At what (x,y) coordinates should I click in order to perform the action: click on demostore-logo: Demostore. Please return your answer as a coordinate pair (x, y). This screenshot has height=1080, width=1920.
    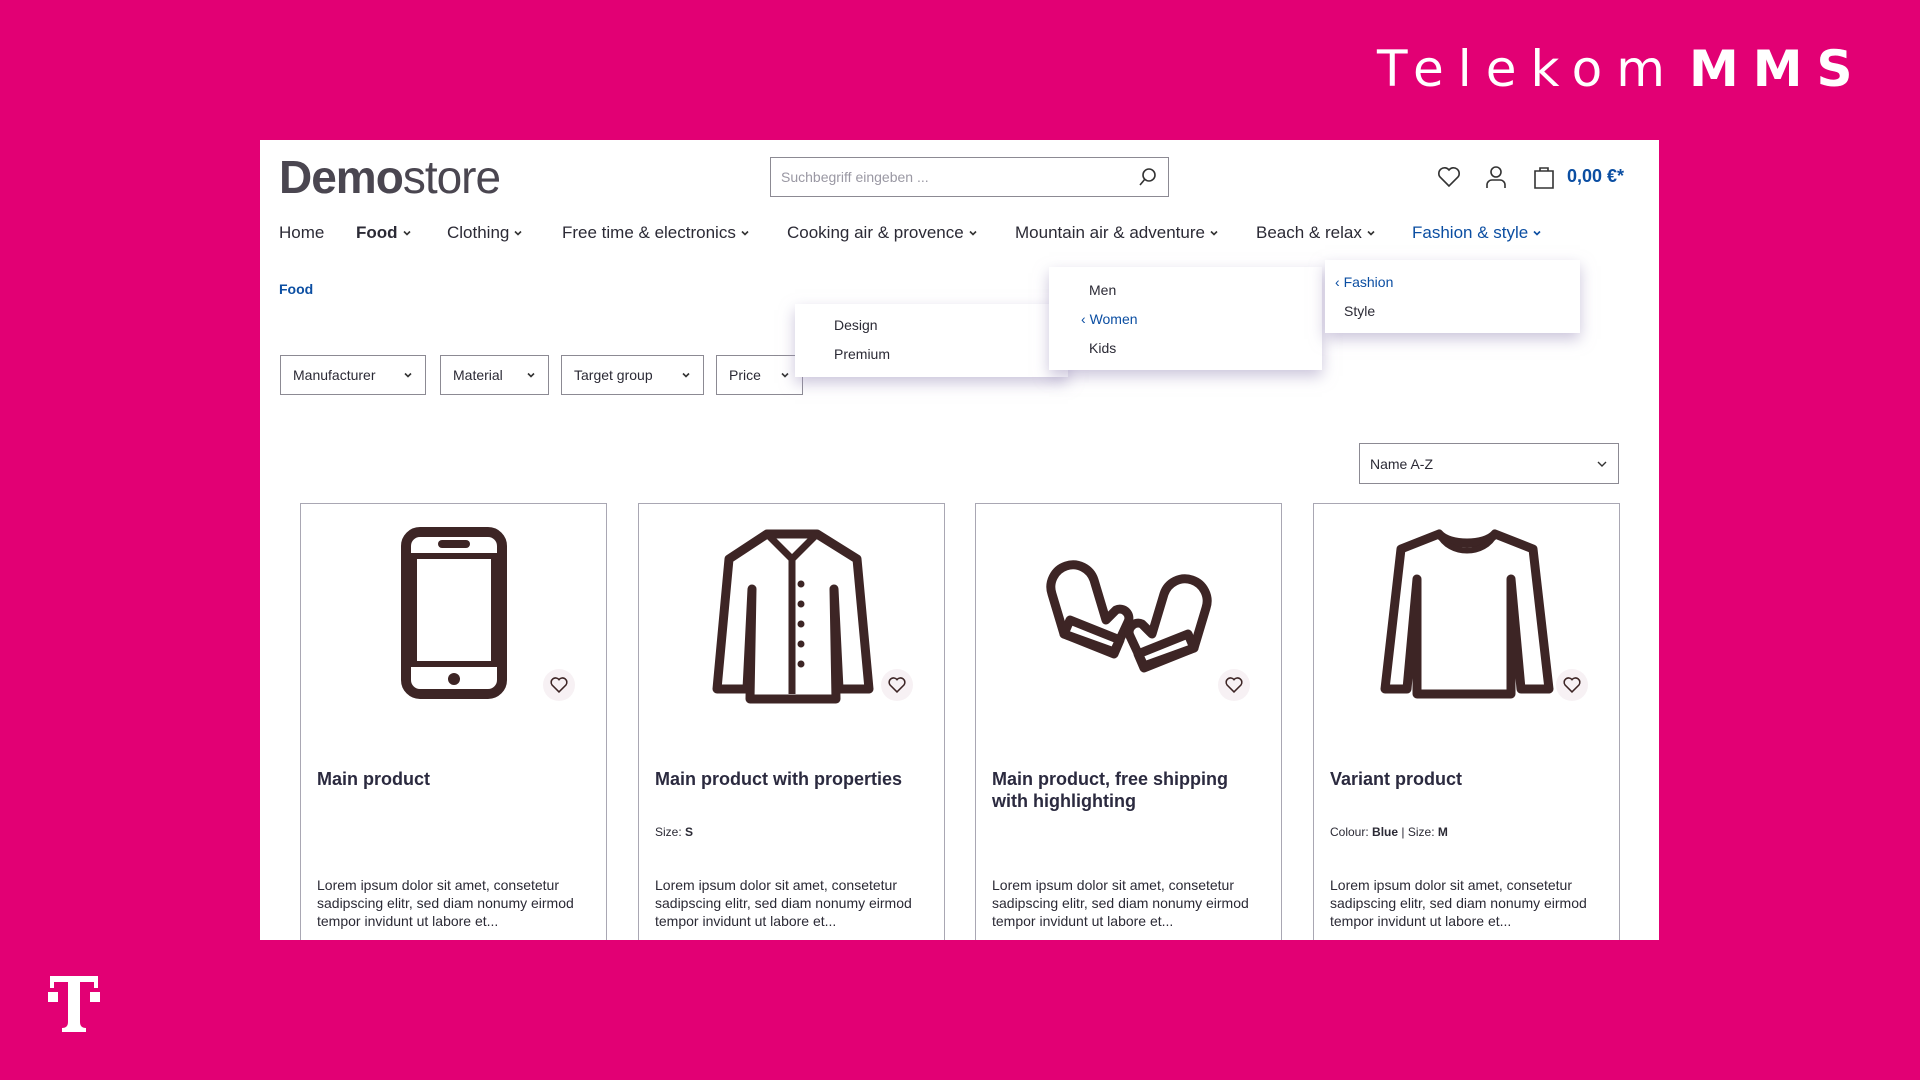
    Looking at the image, I should click on (390, 177).